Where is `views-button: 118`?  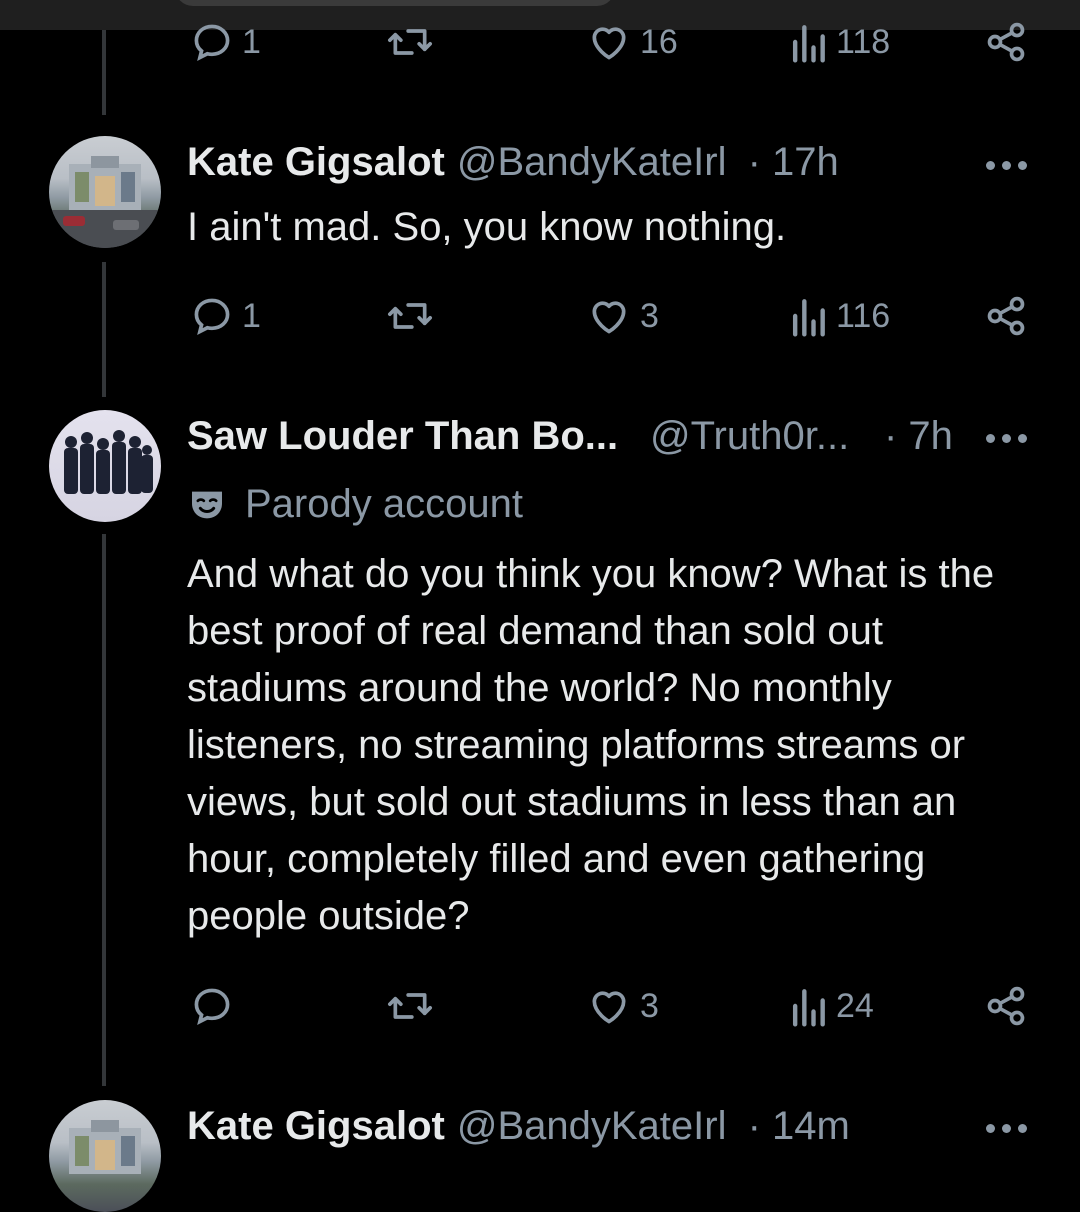 views-button: 118 is located at coordinates (839, 42).